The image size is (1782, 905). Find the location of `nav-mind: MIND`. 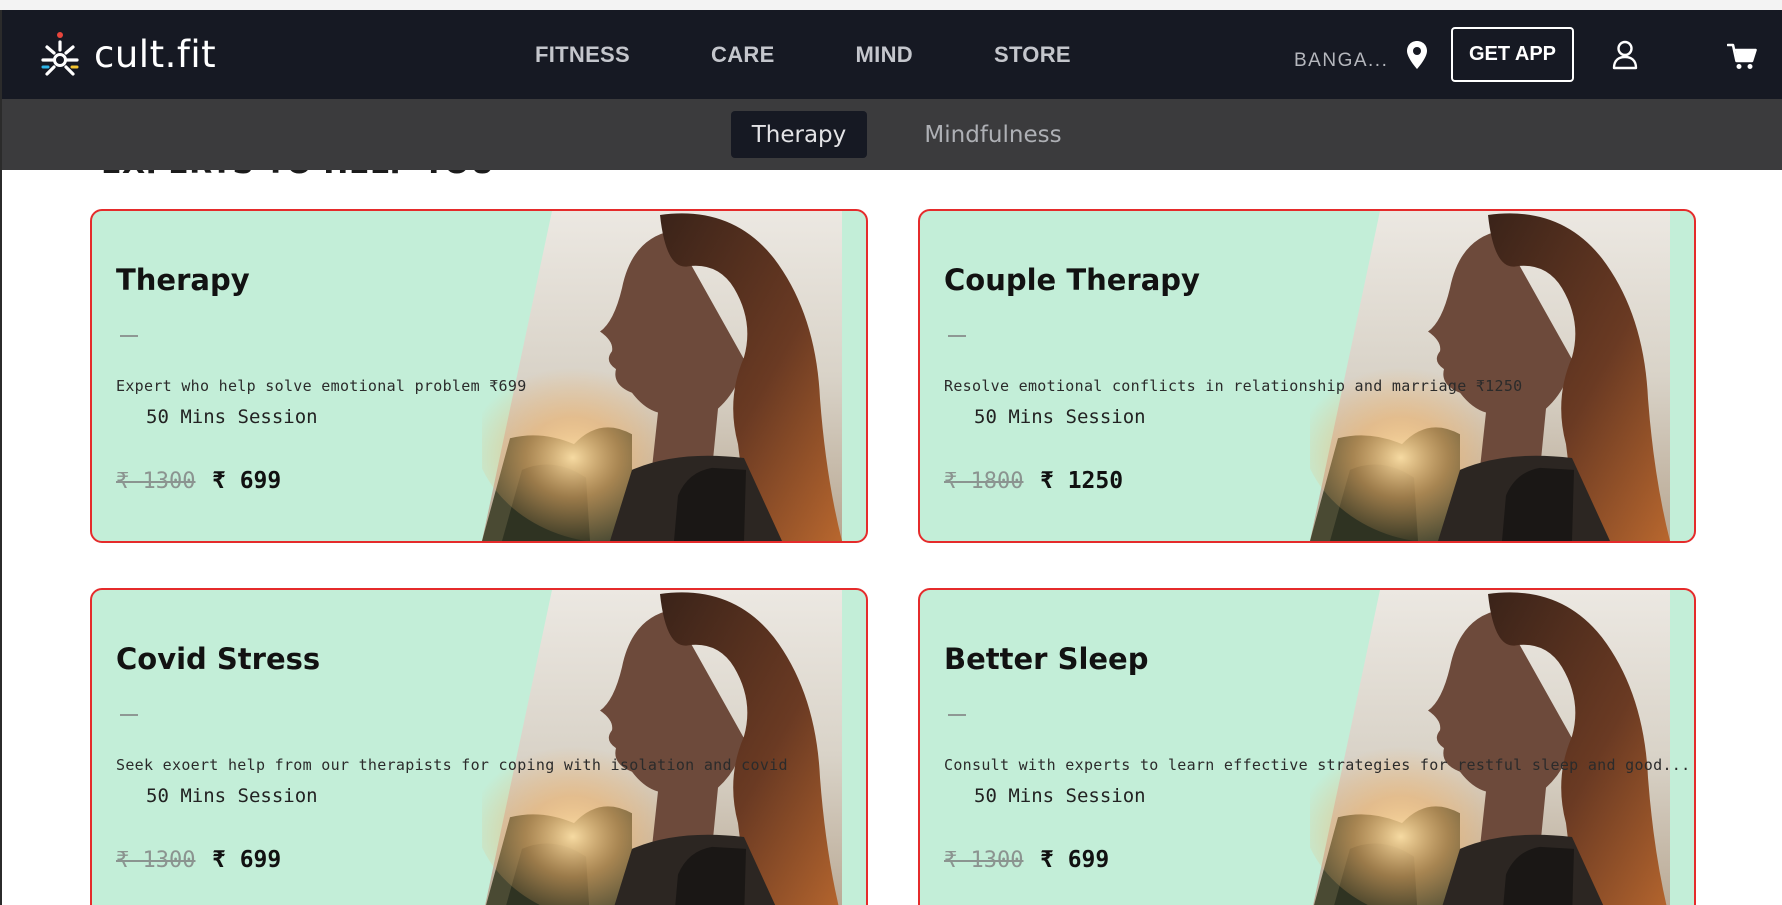

nav-mind: MIND is located at coordinates (884, 55).